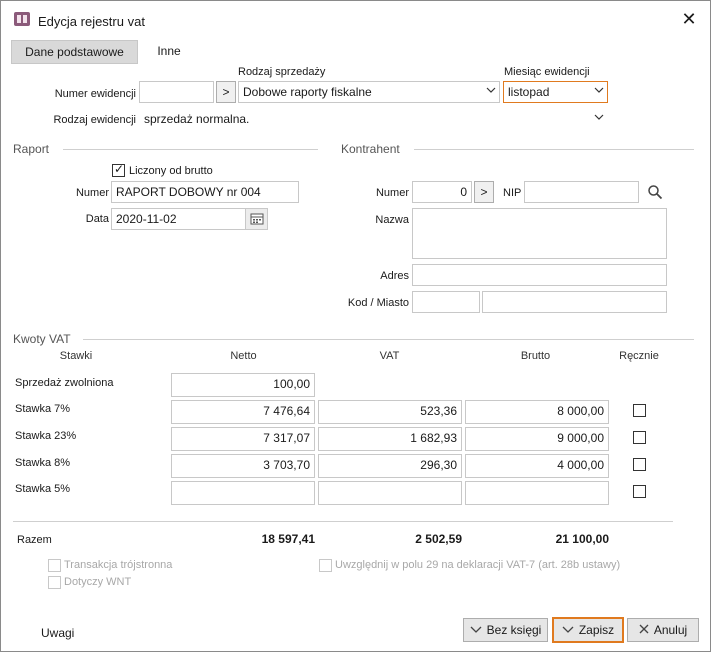 The image size is (711, 652). Describe the element at coordinates (537, 439) in the screenshot. I see `brutto-cell: 9 000,00` at that location.